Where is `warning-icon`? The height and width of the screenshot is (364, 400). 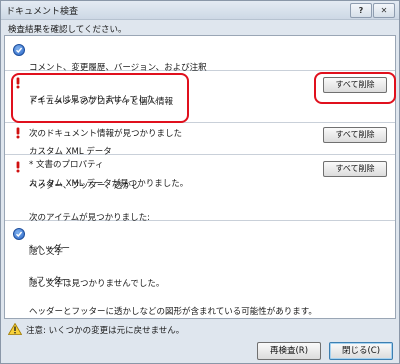 warning-icon is located at coordinates (15, 330).